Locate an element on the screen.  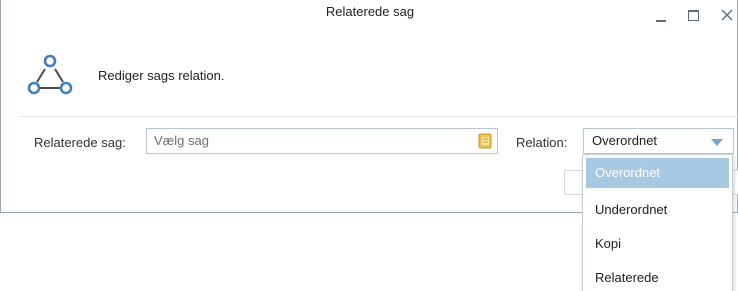
maximize-button is located at coordinates (694, 16).